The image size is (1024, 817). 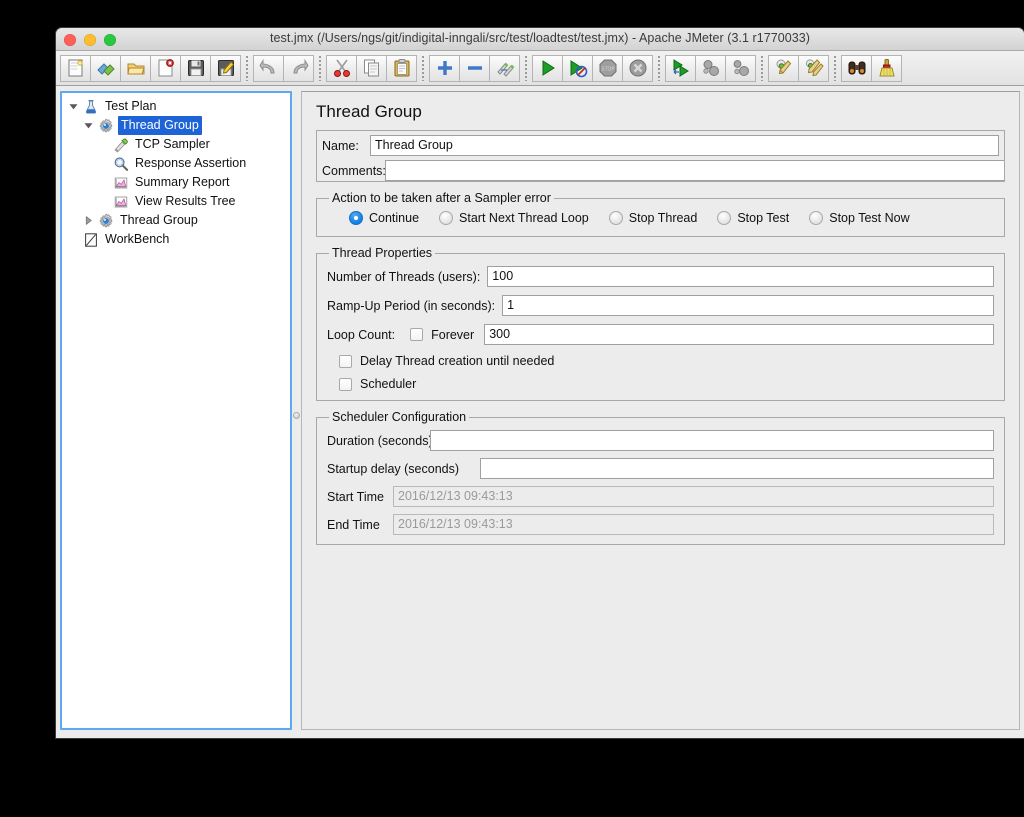 What do you see at coordinates (441, 198) in the screenshot?
I see `sampler-error-legend: Action to be taken after a Sampler error` at bounding box center [441, 198].